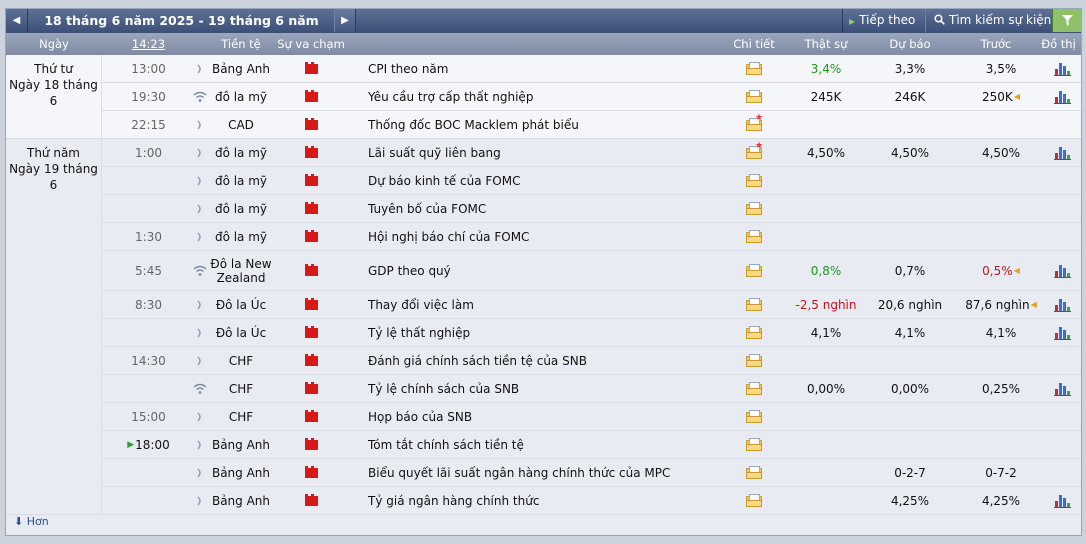 The height and width of the screenshot is (544, 1086). I want to click on col-detail: Chi tiết, so click(754, 44).